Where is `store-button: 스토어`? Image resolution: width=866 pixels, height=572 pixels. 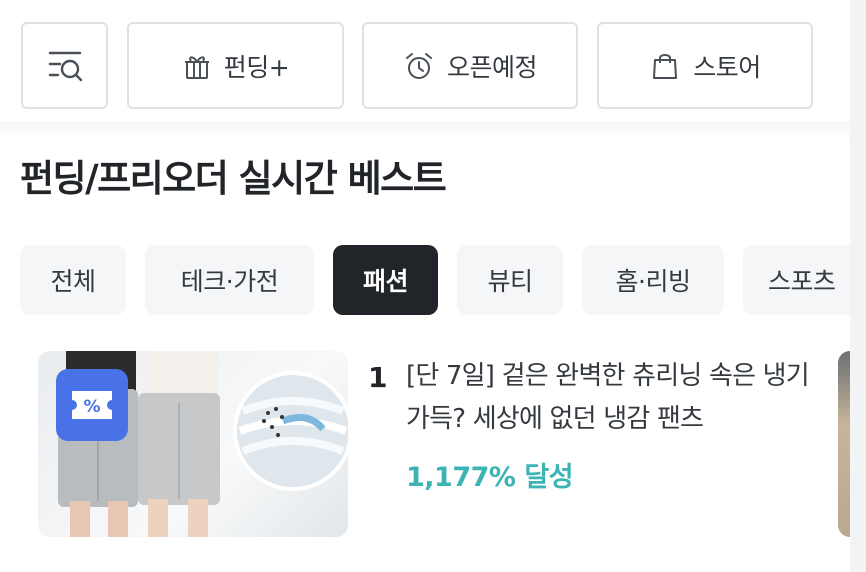 store-button: 스토어 is located at coordinates (705, 65).